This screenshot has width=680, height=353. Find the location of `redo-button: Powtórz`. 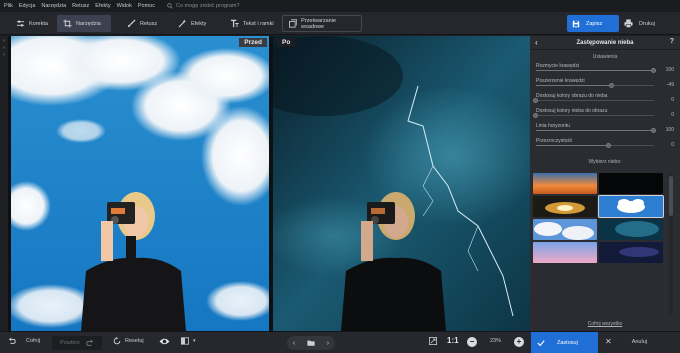

redo-button: Powtórz is located at coordinates (77, 343).